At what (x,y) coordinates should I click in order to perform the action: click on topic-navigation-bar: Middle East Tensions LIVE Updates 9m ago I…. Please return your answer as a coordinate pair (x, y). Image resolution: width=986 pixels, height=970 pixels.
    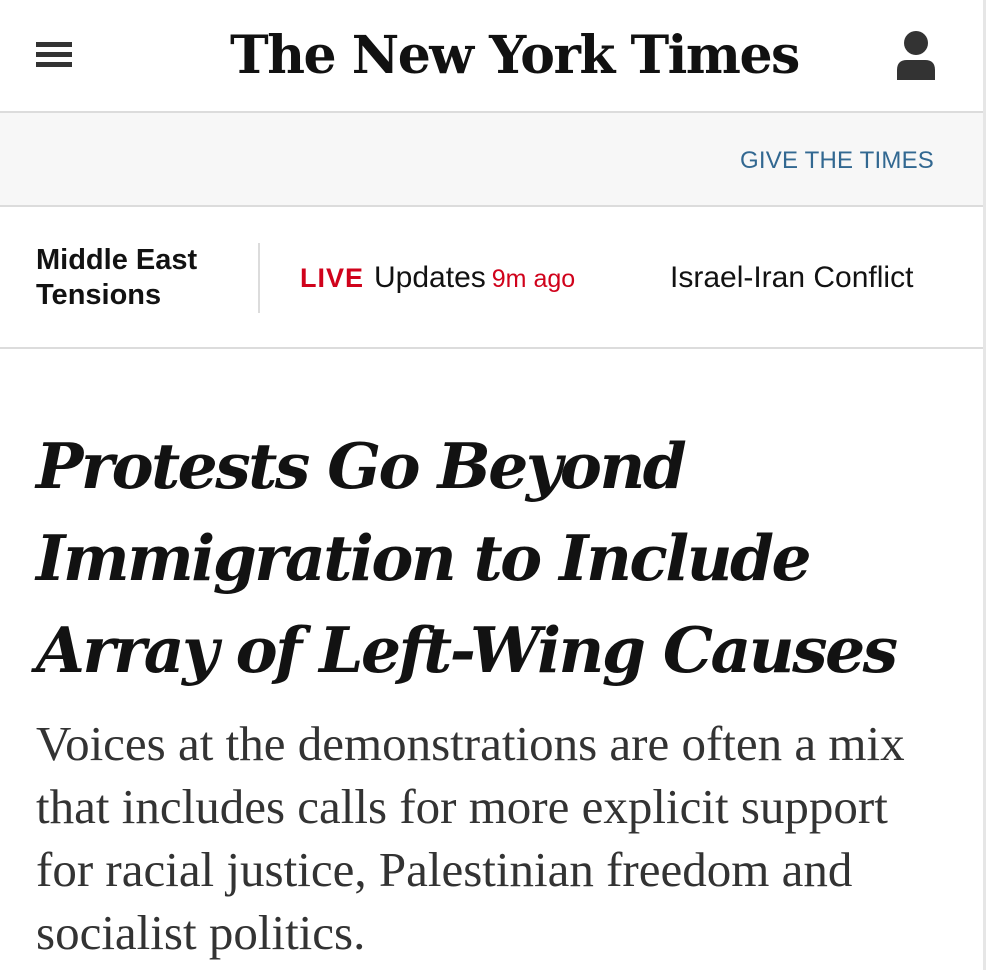
    Looking at the image, I should click on (493, 278).